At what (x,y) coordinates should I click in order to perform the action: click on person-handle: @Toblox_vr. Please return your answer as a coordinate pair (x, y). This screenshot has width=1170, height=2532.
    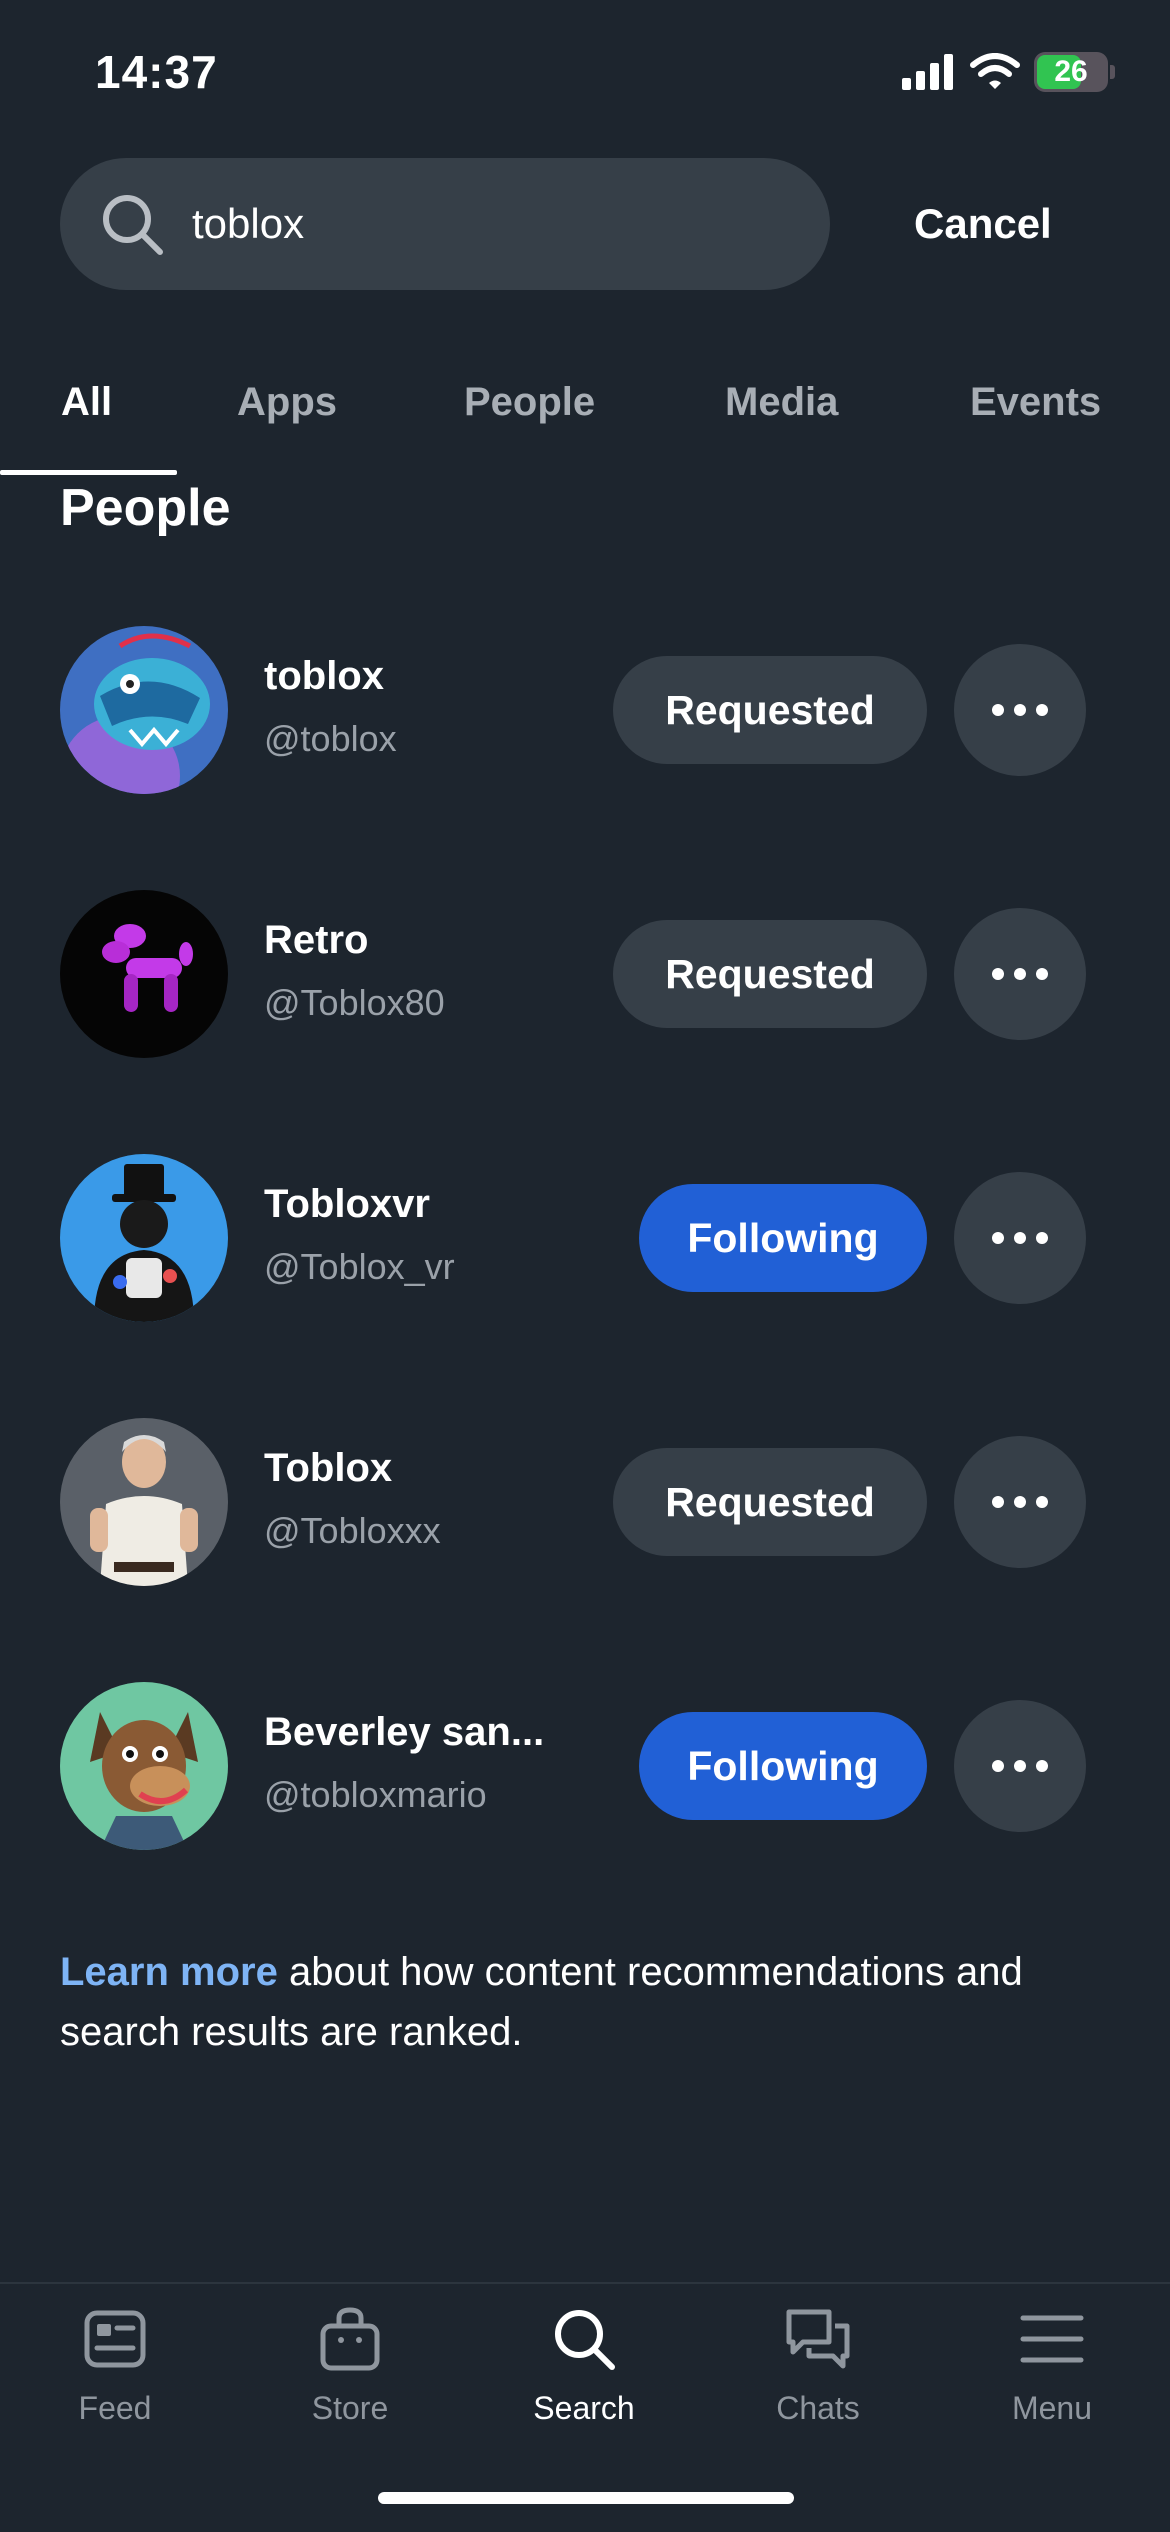
    Looking at the image, I should click on (359, 1266).